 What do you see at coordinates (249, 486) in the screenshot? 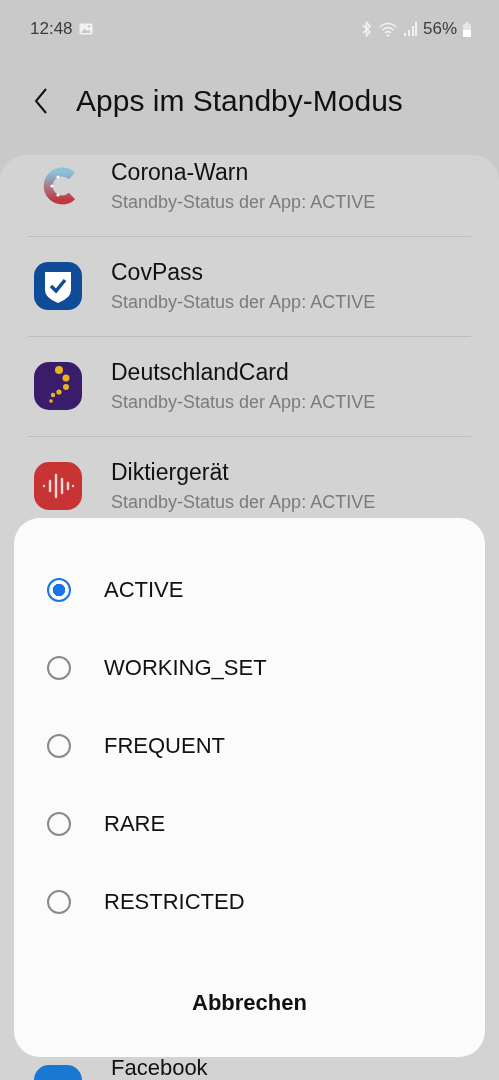
I see `app-list-item: Diktiergerät Standby-Status der App: ACTIVE` at bounding box center [249, 486].